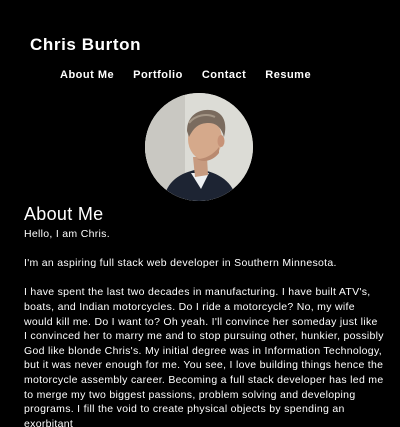  Describe the element at coordinates (288, 75) in the screenshot. I see `nav-link-resume: Resume` at that location.